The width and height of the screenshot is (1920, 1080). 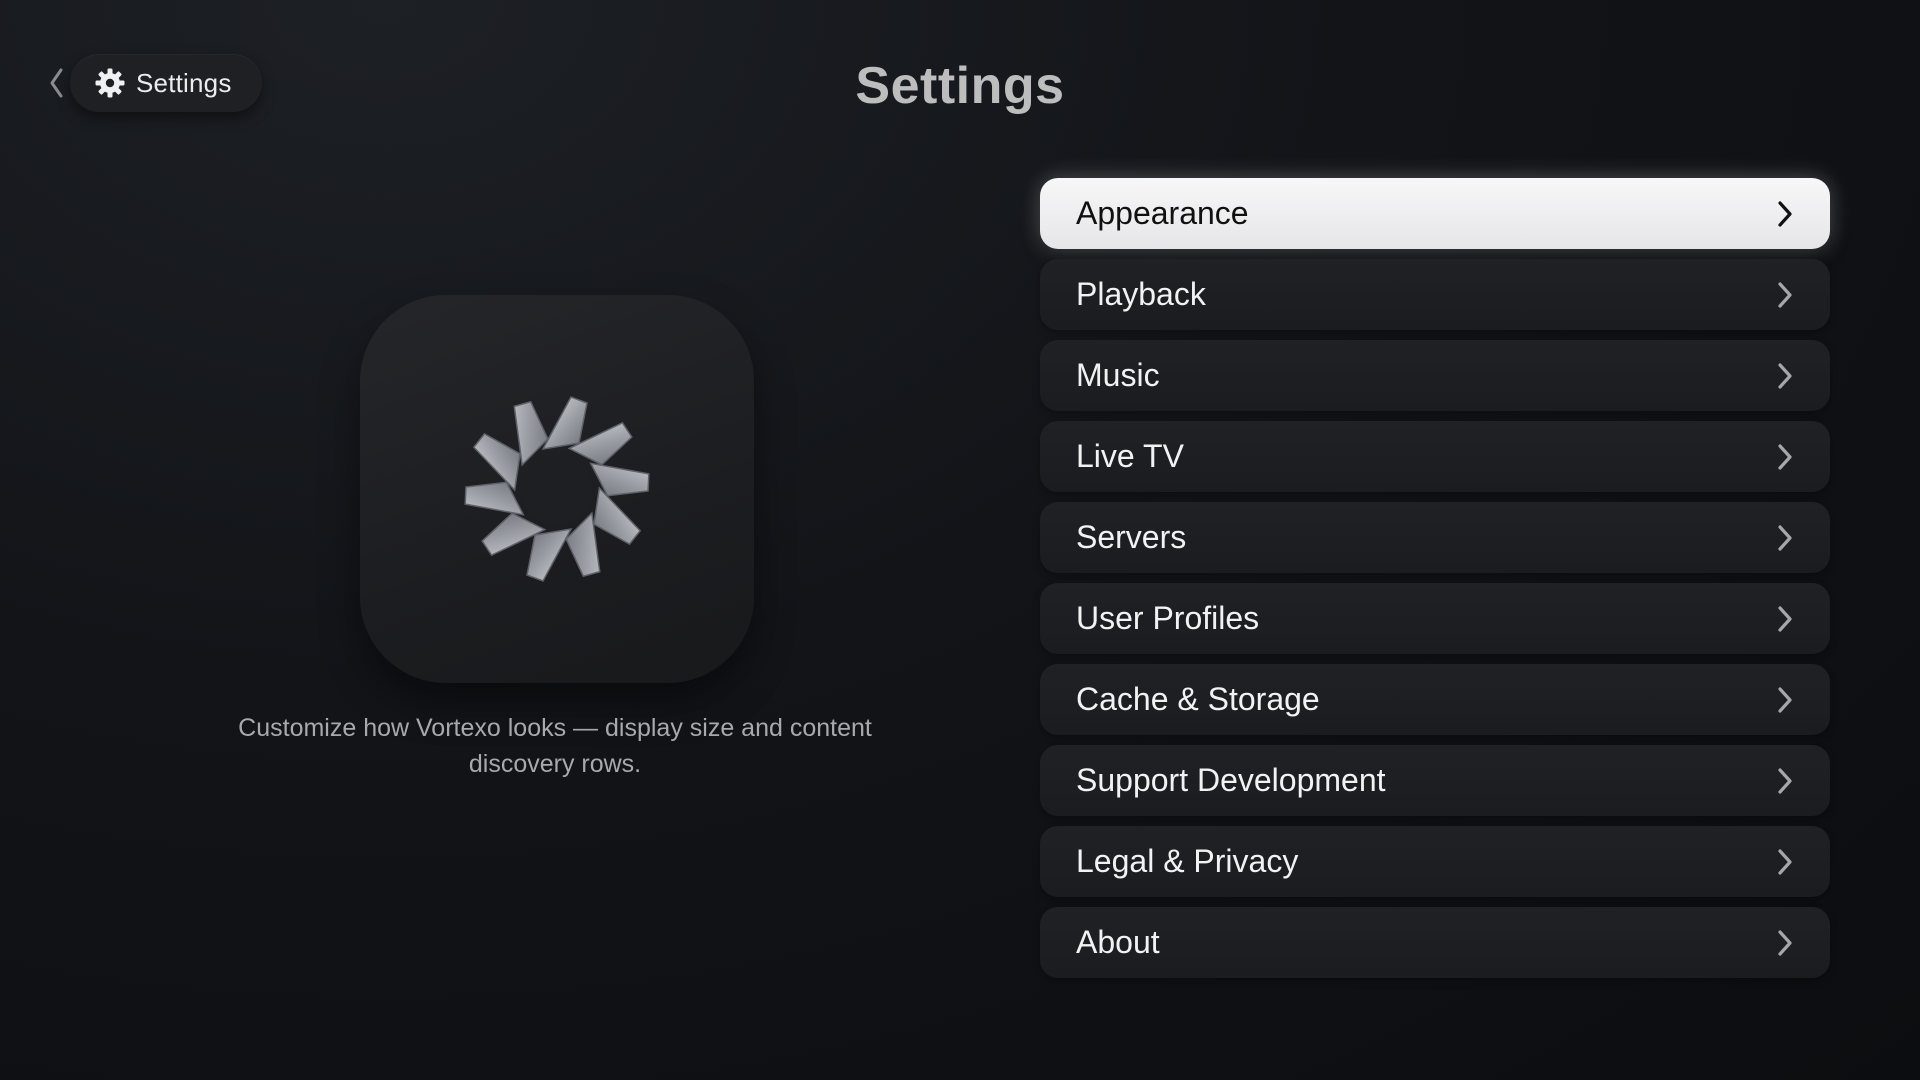 I want to click on menu-item-playback: Playback, so click(x=1435, y=294).